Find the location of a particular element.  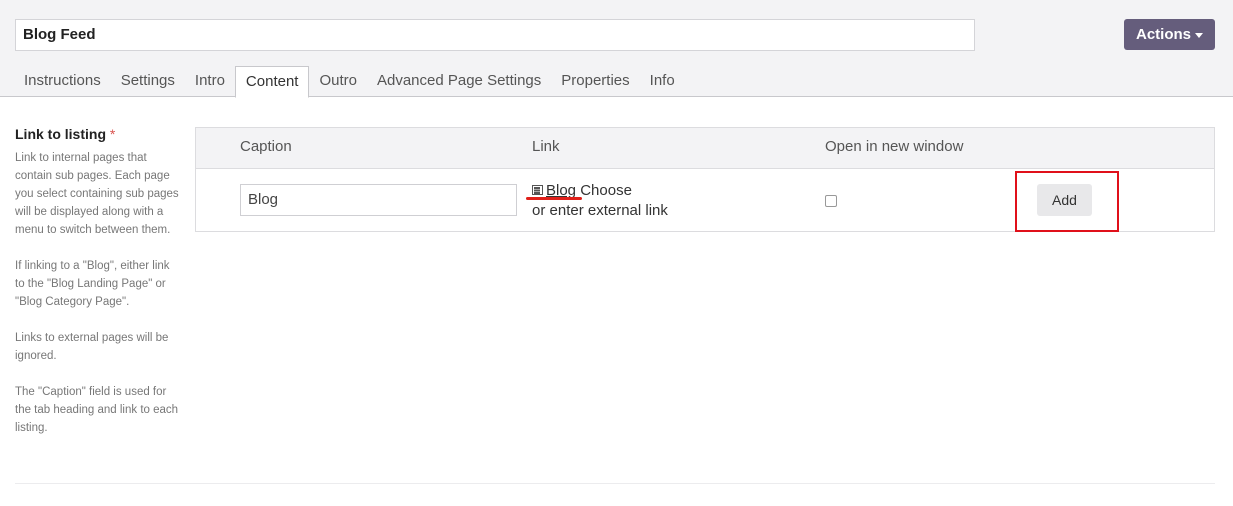

page-icon is located at coordinates (537, 190).